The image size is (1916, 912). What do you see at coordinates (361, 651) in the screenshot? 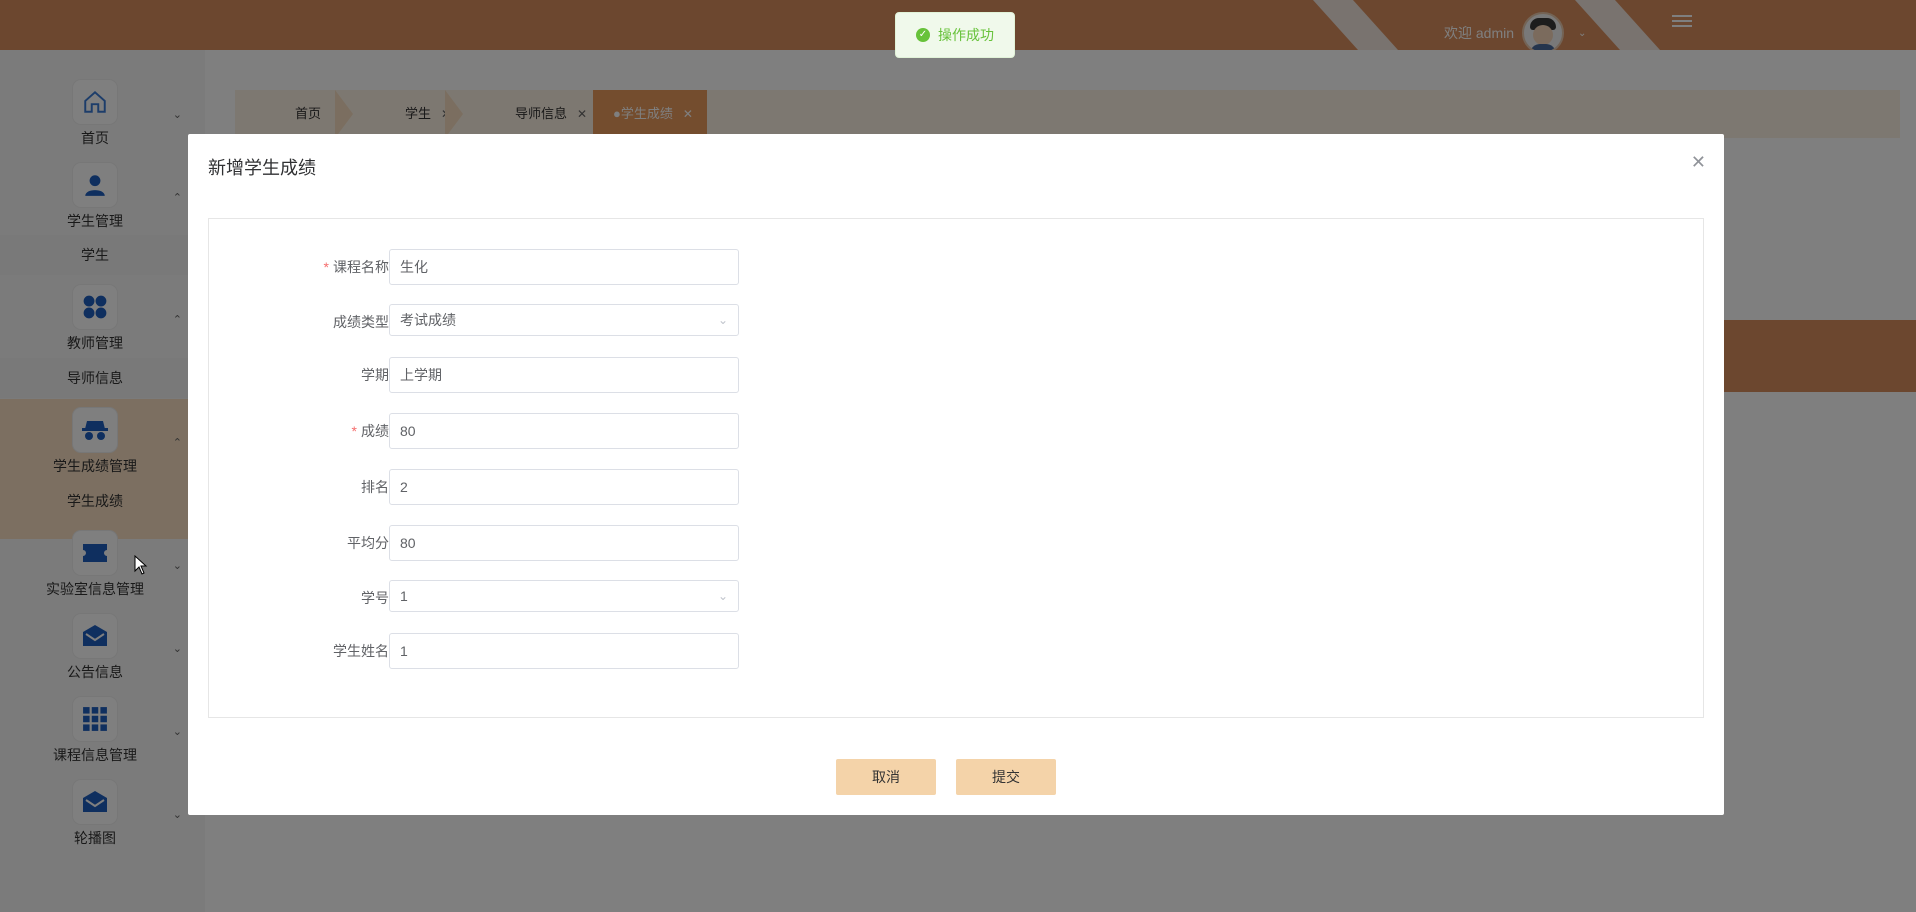
I see `field-label: 学生姓名` at bounding box center [361, 651].